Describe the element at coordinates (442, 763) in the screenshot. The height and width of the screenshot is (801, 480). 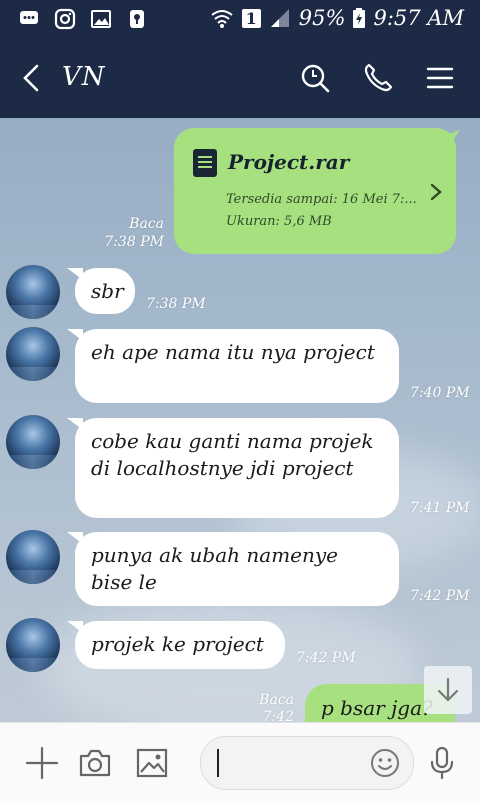
I see `microphone-icon` at that location.